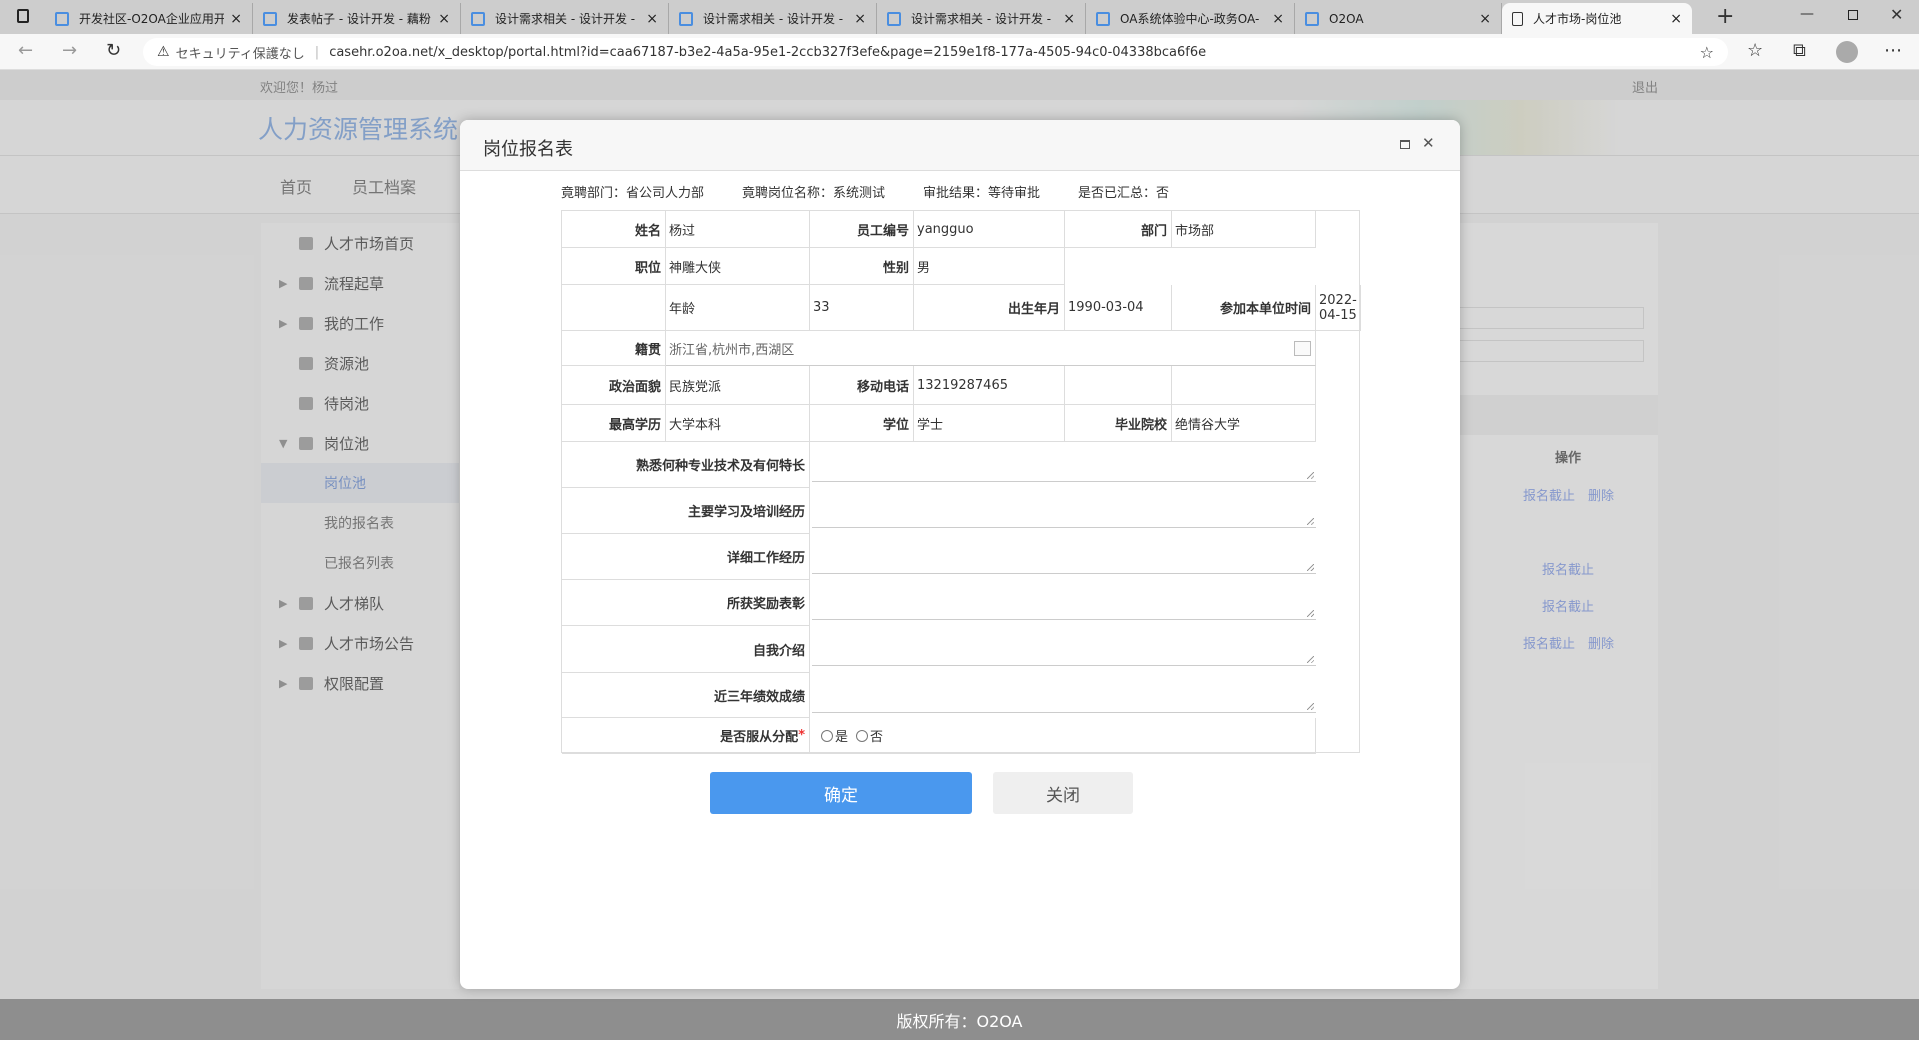 This screenshot has height=1040, width=1919. What do you see at coordinates (163, 52) in the screenshot?
I see `warning-icon: ⚠` at bounding box center [163, 52].